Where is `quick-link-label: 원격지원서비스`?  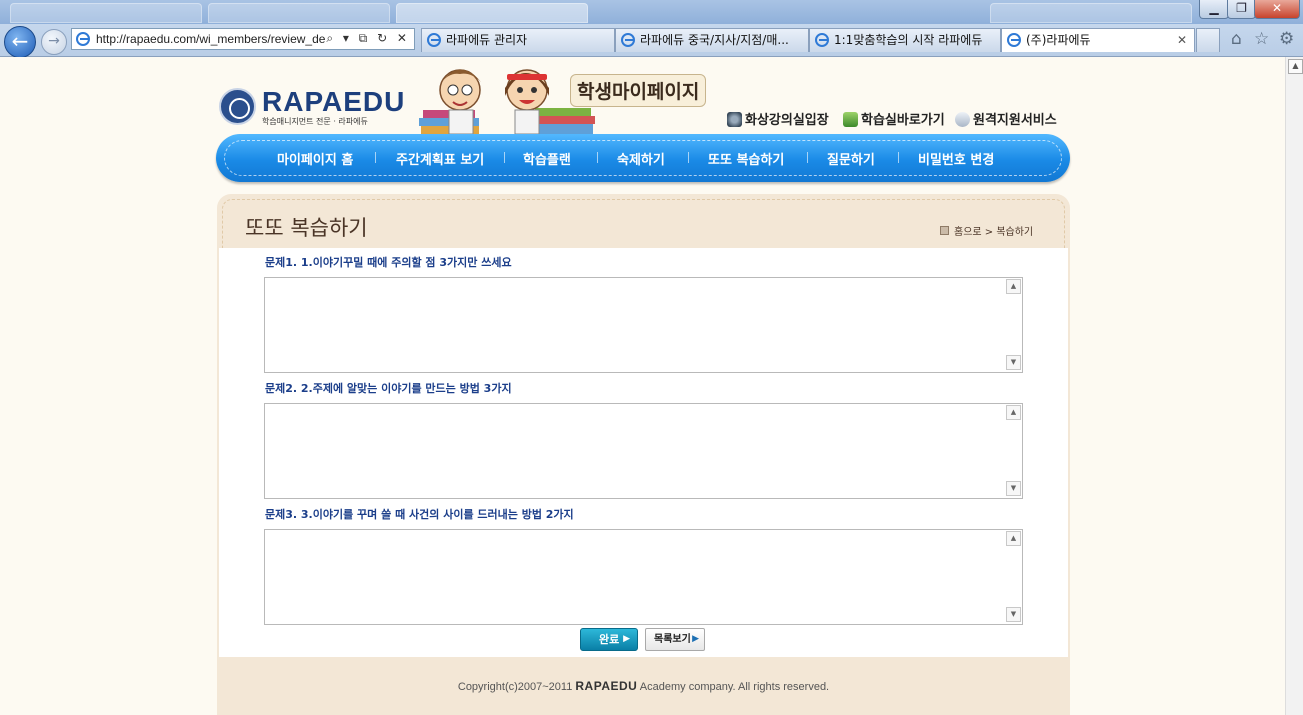
quick-link-label: 원격지원서비스 is located at coordinates (1015, 120).